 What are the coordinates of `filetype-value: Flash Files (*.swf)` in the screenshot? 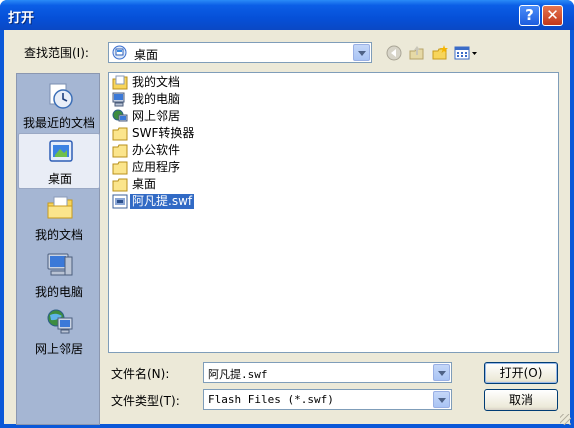 It's located at (271, 399).